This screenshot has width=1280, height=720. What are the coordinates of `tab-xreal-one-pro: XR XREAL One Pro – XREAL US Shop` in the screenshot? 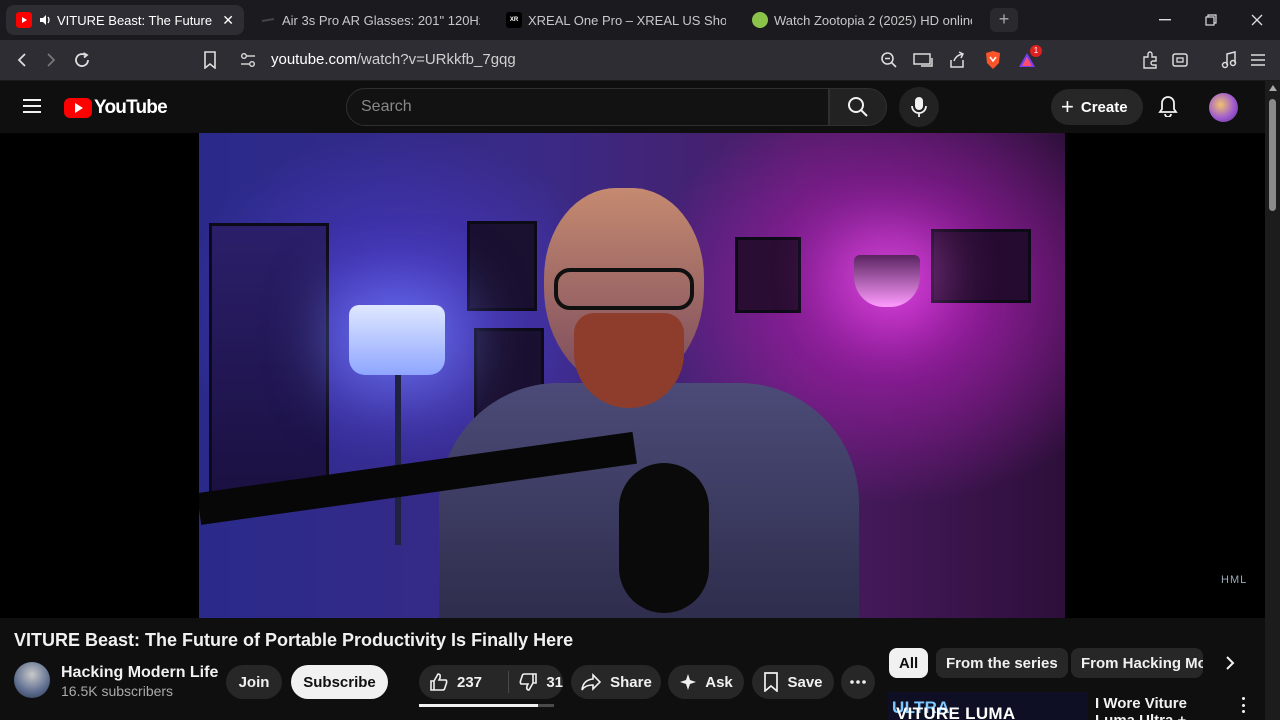 It's located at (616, 20).